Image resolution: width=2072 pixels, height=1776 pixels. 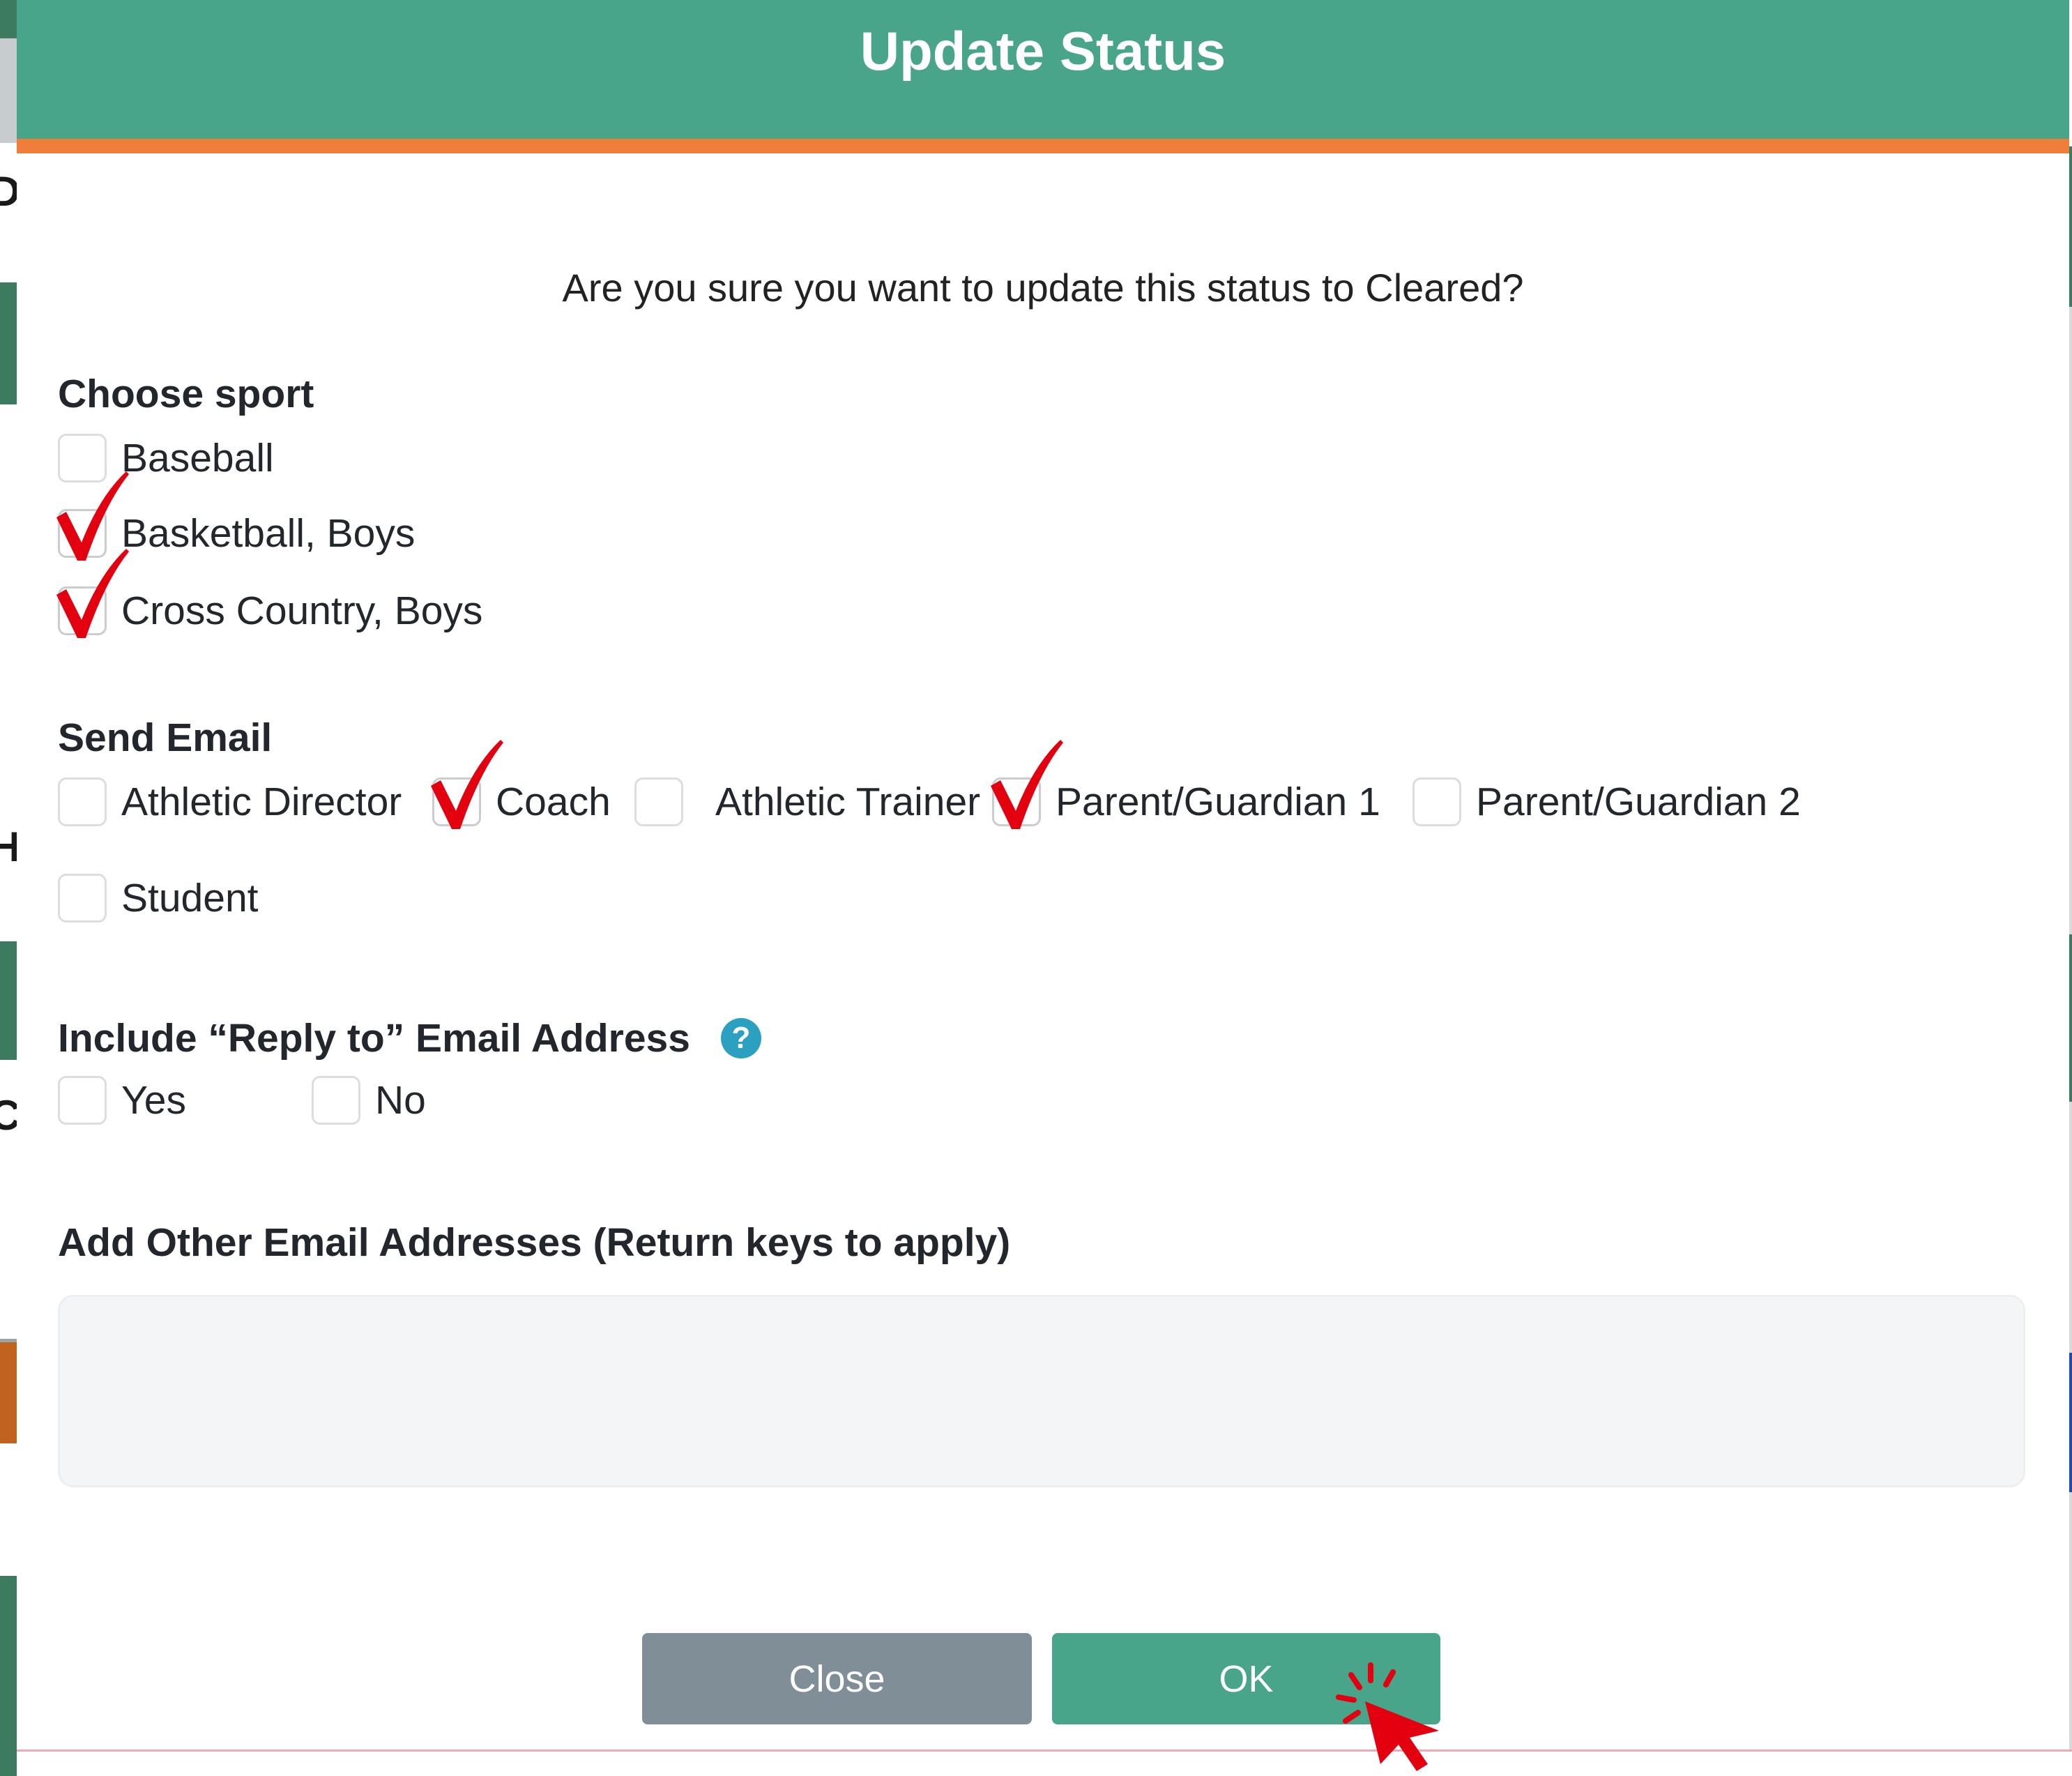 I want to click on baseball-label: Baseball, so click(x=197, y=458).